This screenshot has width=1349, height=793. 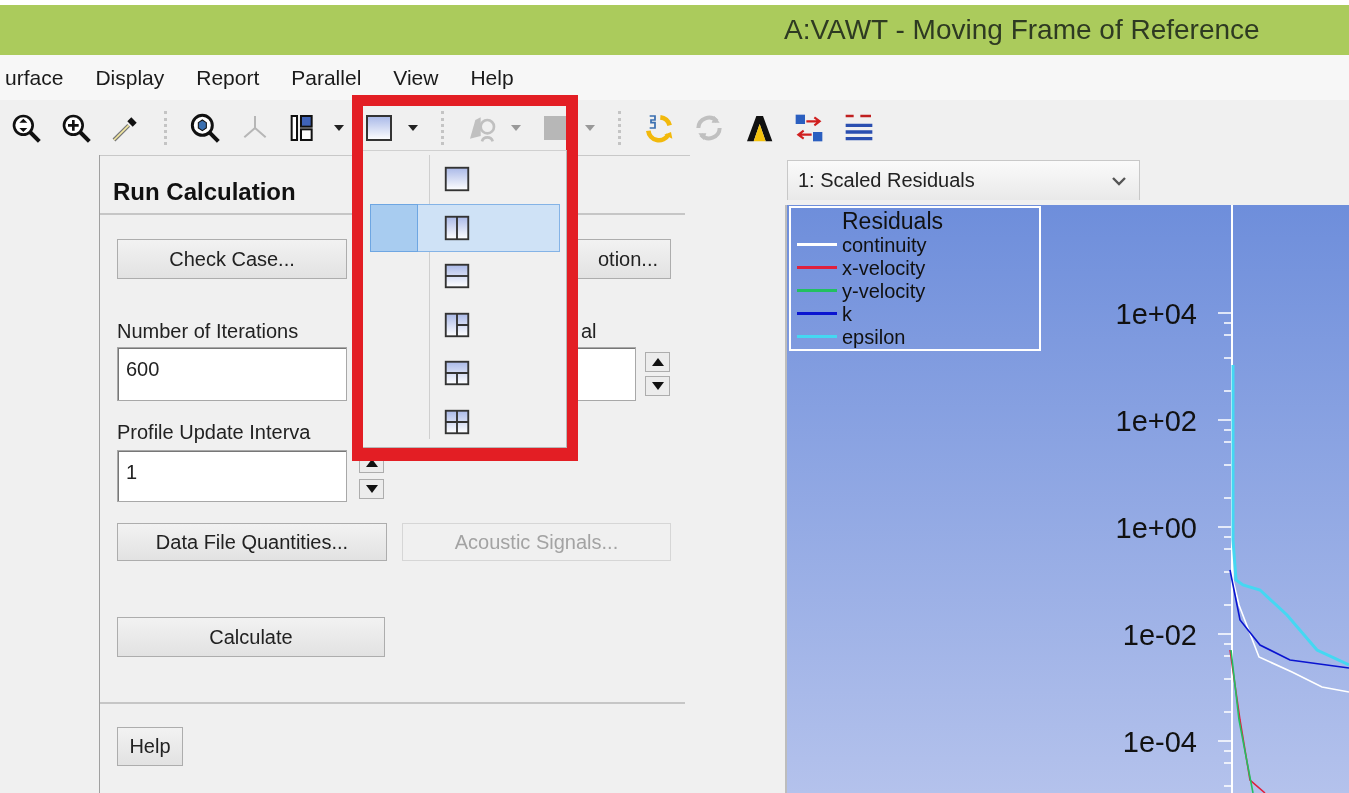 What do you see at coordinates (130, 77) in the screenshot?
I see `menu-item: Display` at bounding box center [130, 77].